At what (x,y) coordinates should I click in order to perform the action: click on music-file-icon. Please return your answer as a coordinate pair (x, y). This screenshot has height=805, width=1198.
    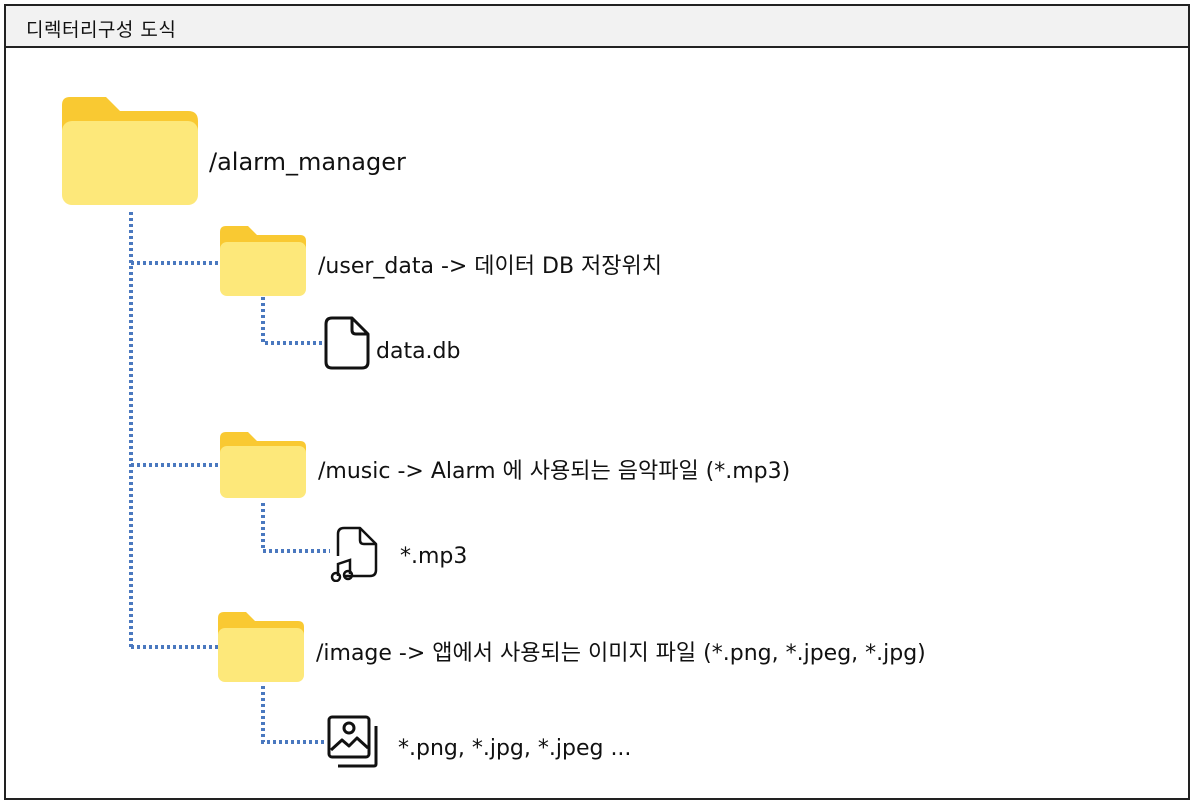
    Looking at the image, I should click on (355, 554).